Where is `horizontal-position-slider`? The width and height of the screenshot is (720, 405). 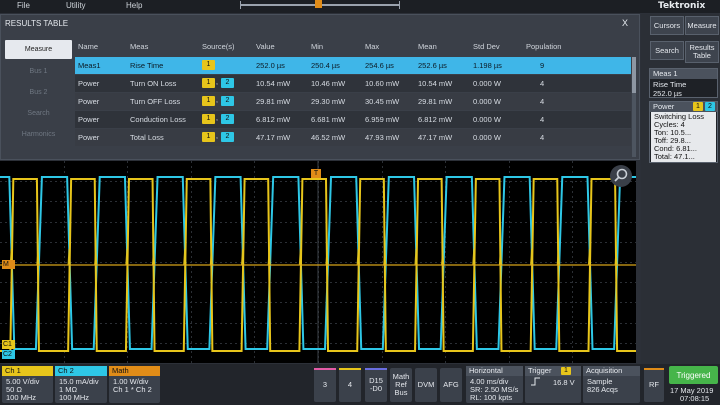 horizontal-position-slider is located at coordinates (320, 4).